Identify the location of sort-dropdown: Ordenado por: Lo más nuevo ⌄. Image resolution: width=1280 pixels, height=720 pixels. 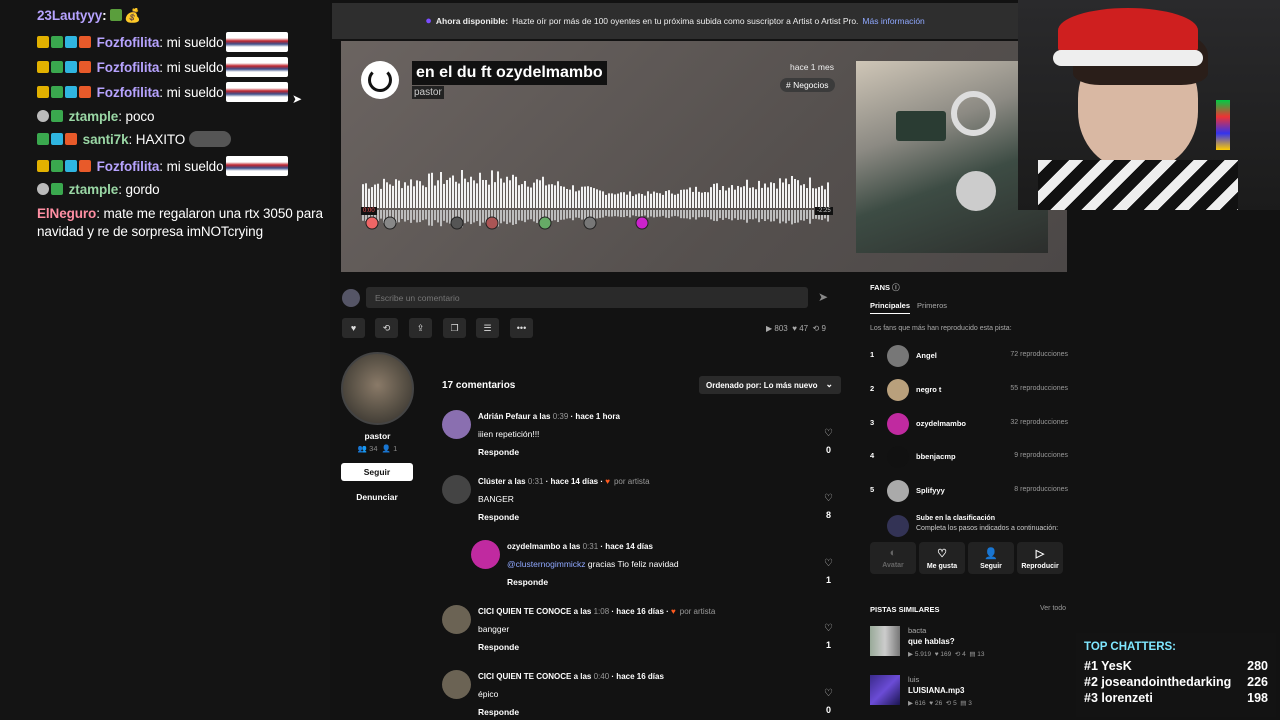
(770, 385).